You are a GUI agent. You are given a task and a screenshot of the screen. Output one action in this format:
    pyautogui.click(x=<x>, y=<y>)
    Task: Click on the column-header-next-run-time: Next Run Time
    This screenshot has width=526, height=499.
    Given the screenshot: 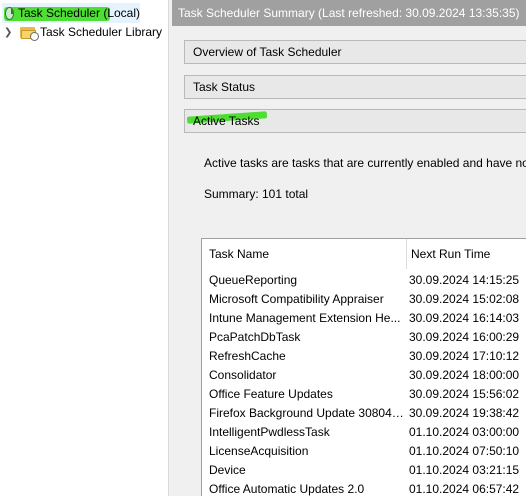 What is the action you would take?
    pyautogui.click(x=448, y=254)
    